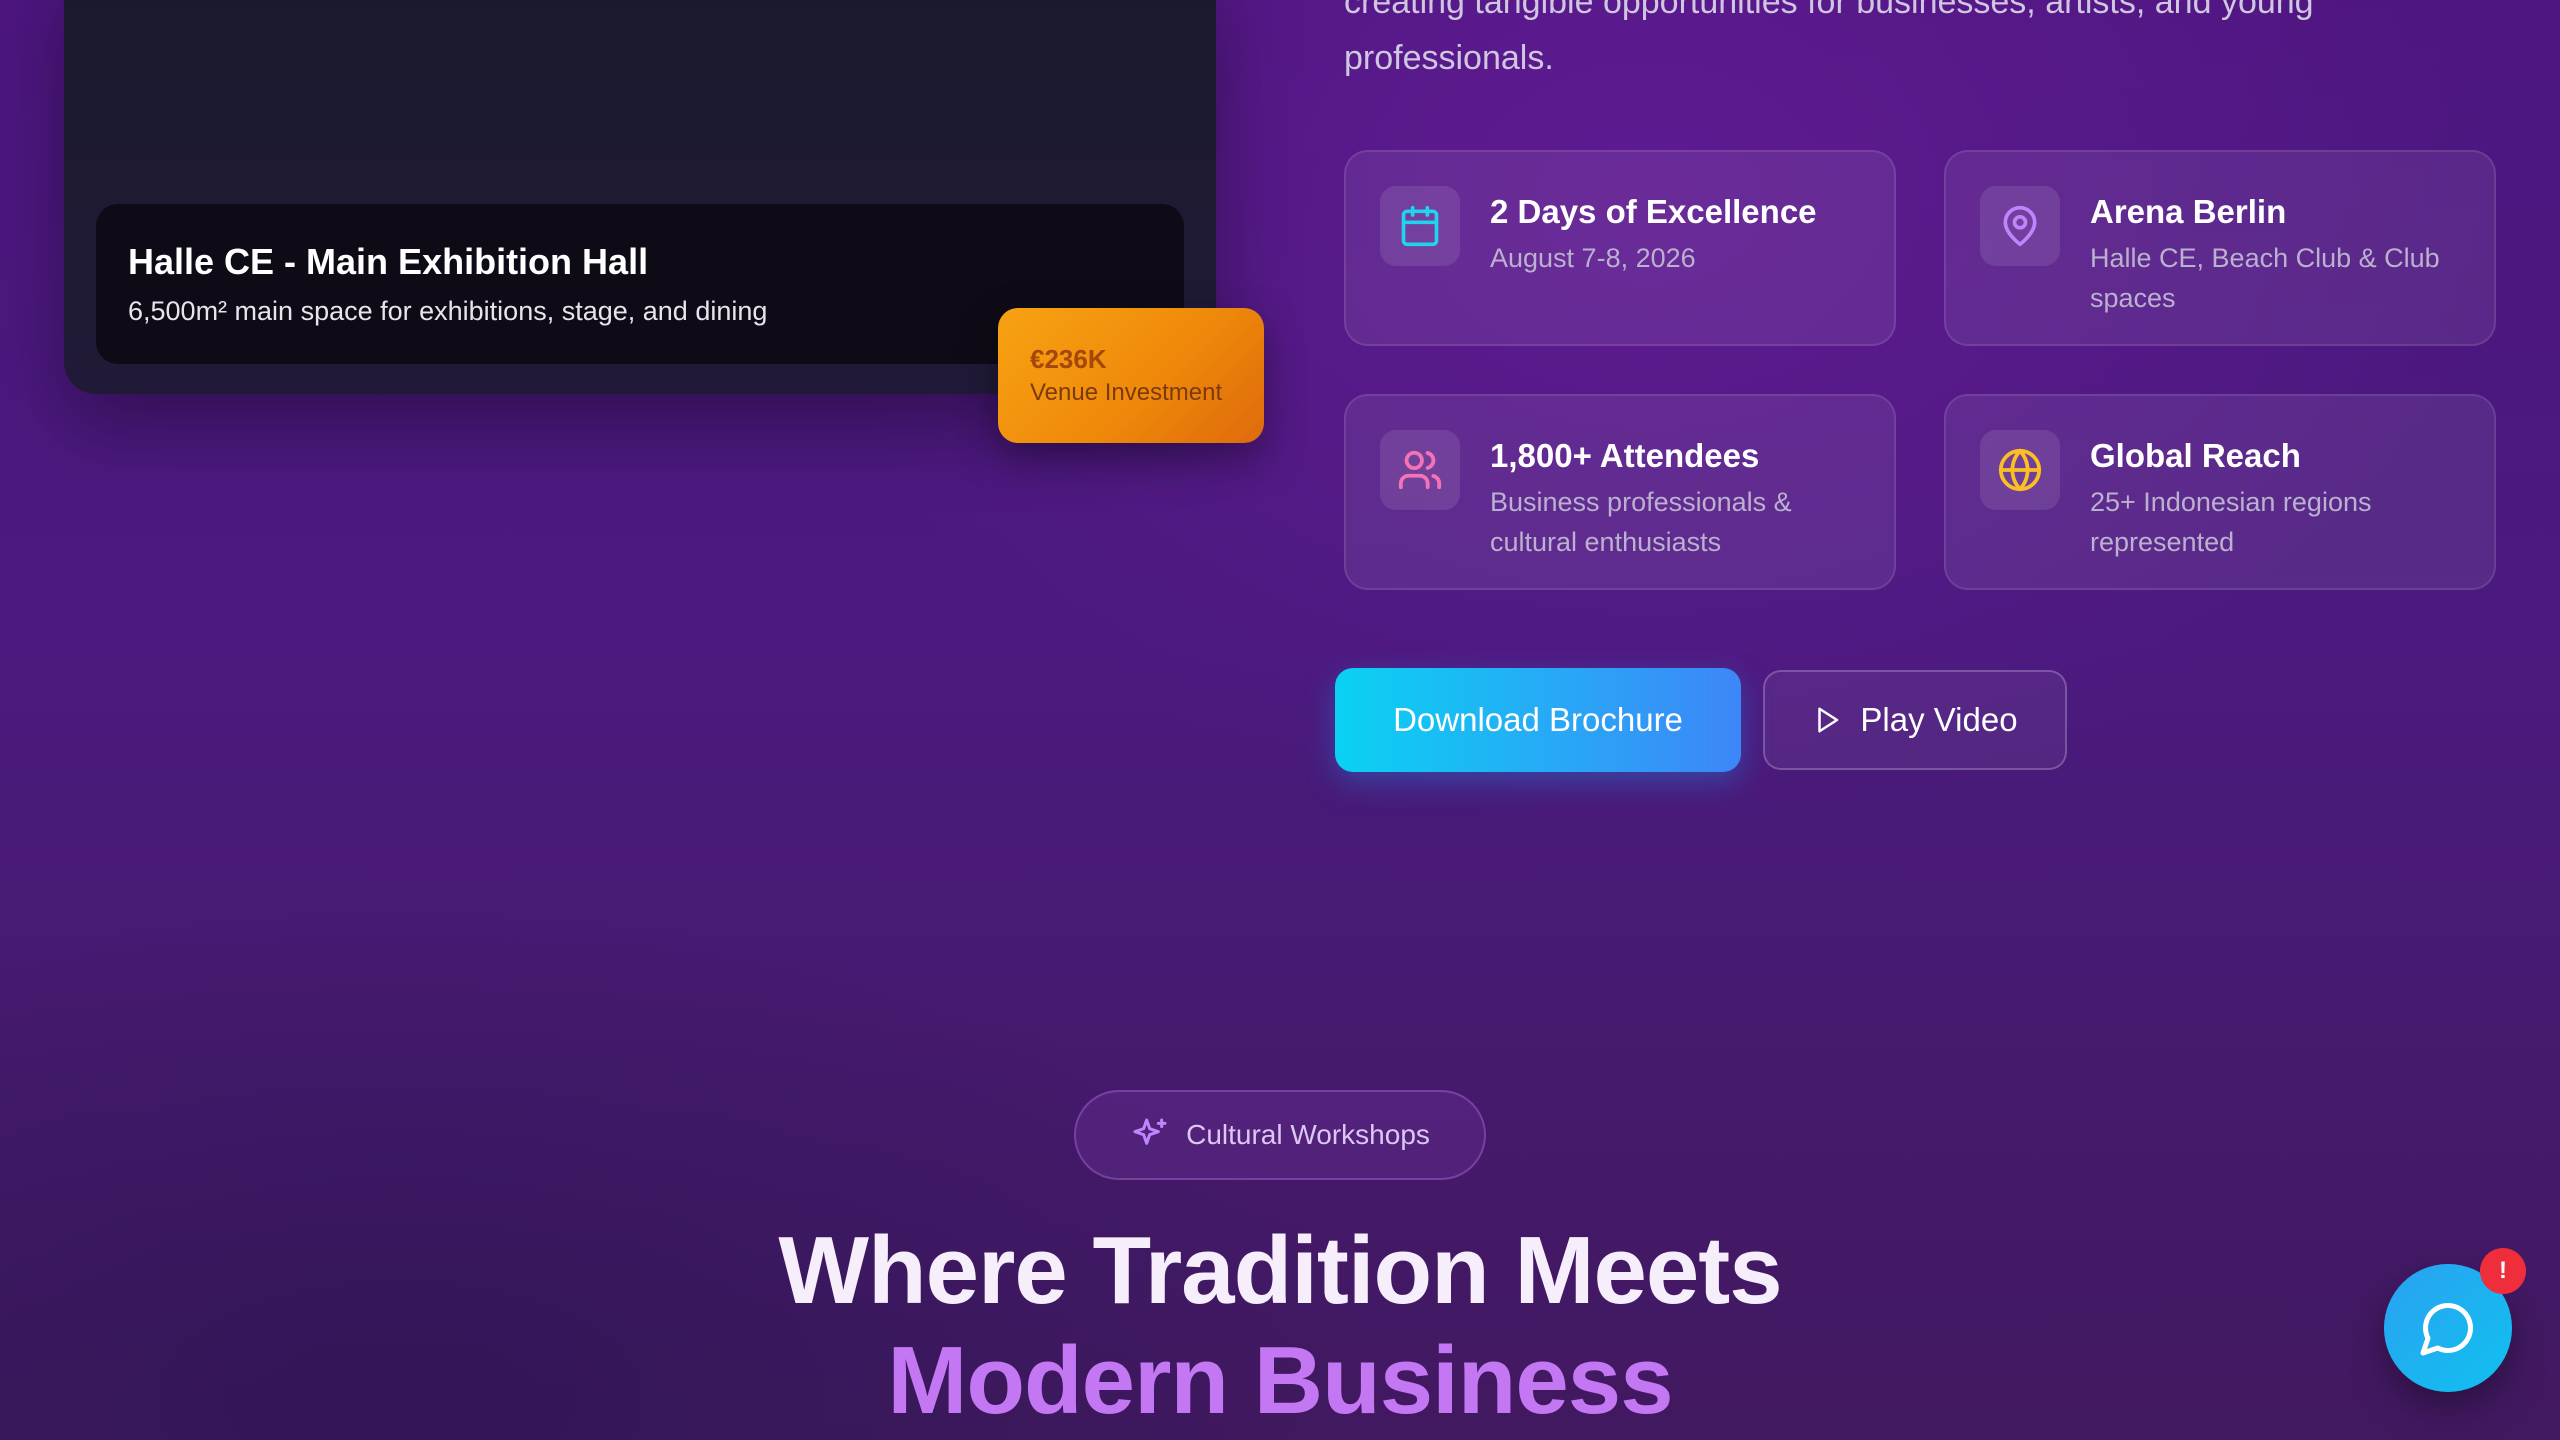 This screenshot has width=2560, height=1440. What do you see at coordinates (1420, 470) in the screenshot?
I see `users-icon` at bounding box center [1420, 470].